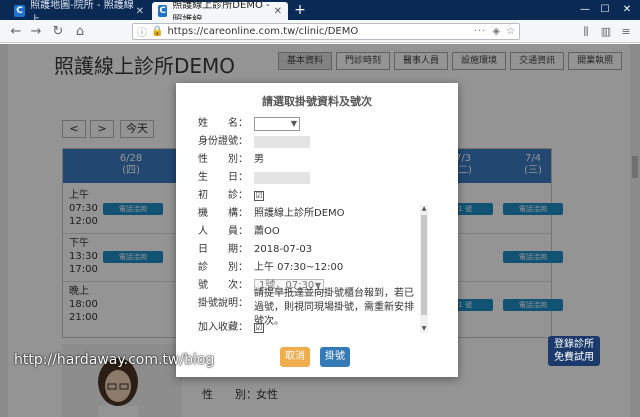 The height and width of the screenshot is (417, 640). What do you see at coordinates (585, 10) in the screenshot?
I see `minimize-button: —` at bounding box center [585, 10].